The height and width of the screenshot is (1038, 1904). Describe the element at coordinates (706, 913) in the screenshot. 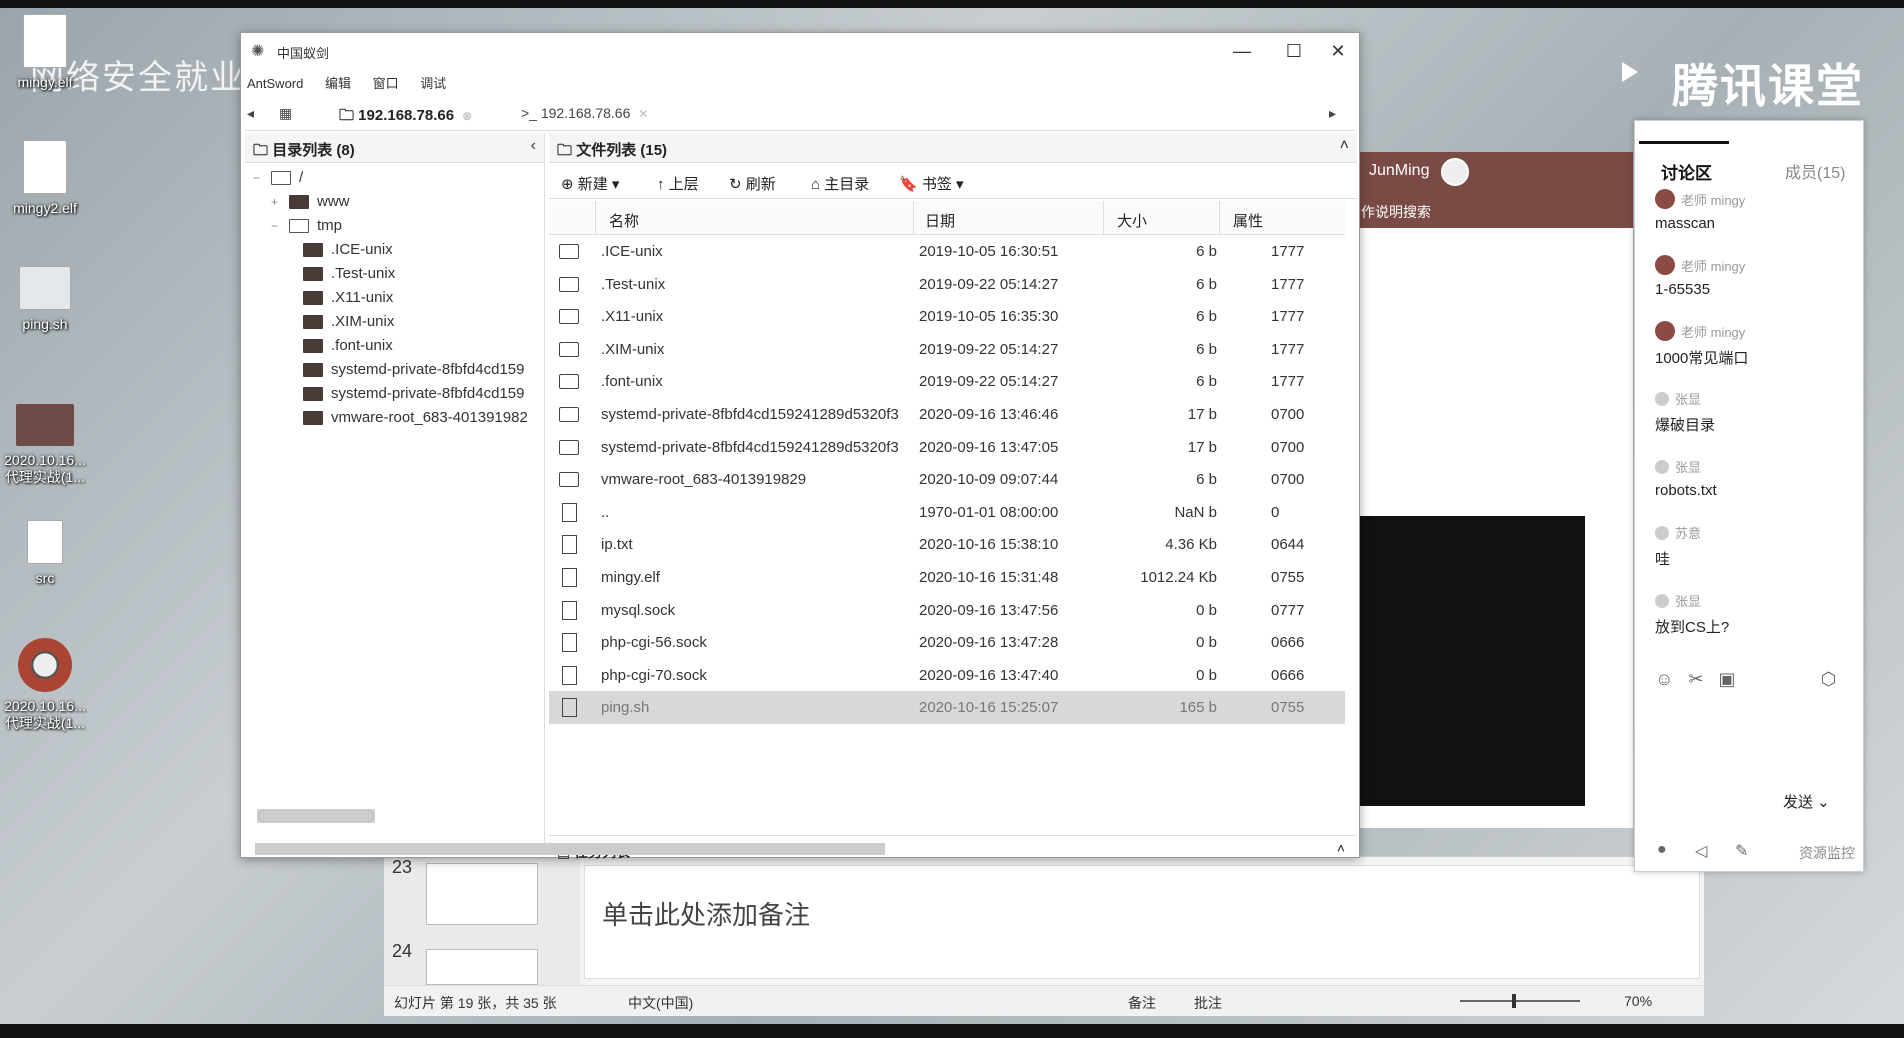

I see `notes-placeholder: 单击此处添加备注` at that location.